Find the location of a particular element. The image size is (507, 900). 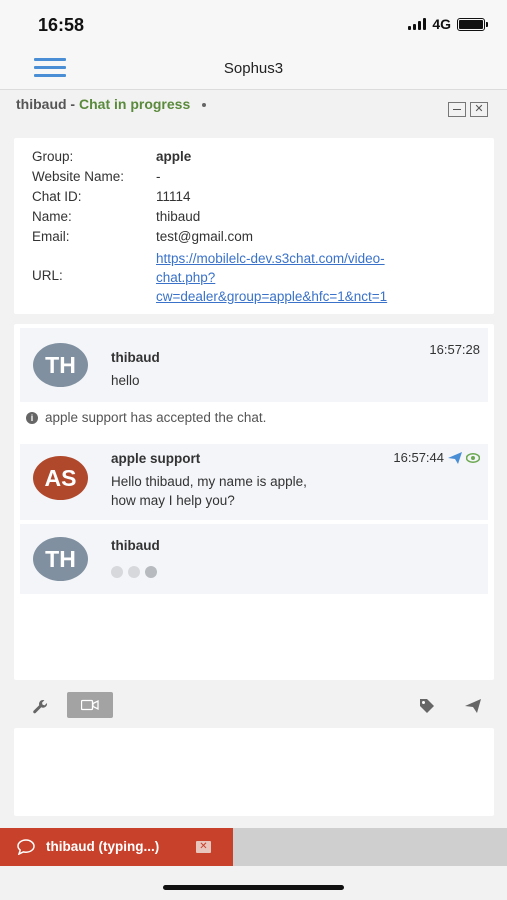

url-label: URL: is located at coordinates (47, 275).